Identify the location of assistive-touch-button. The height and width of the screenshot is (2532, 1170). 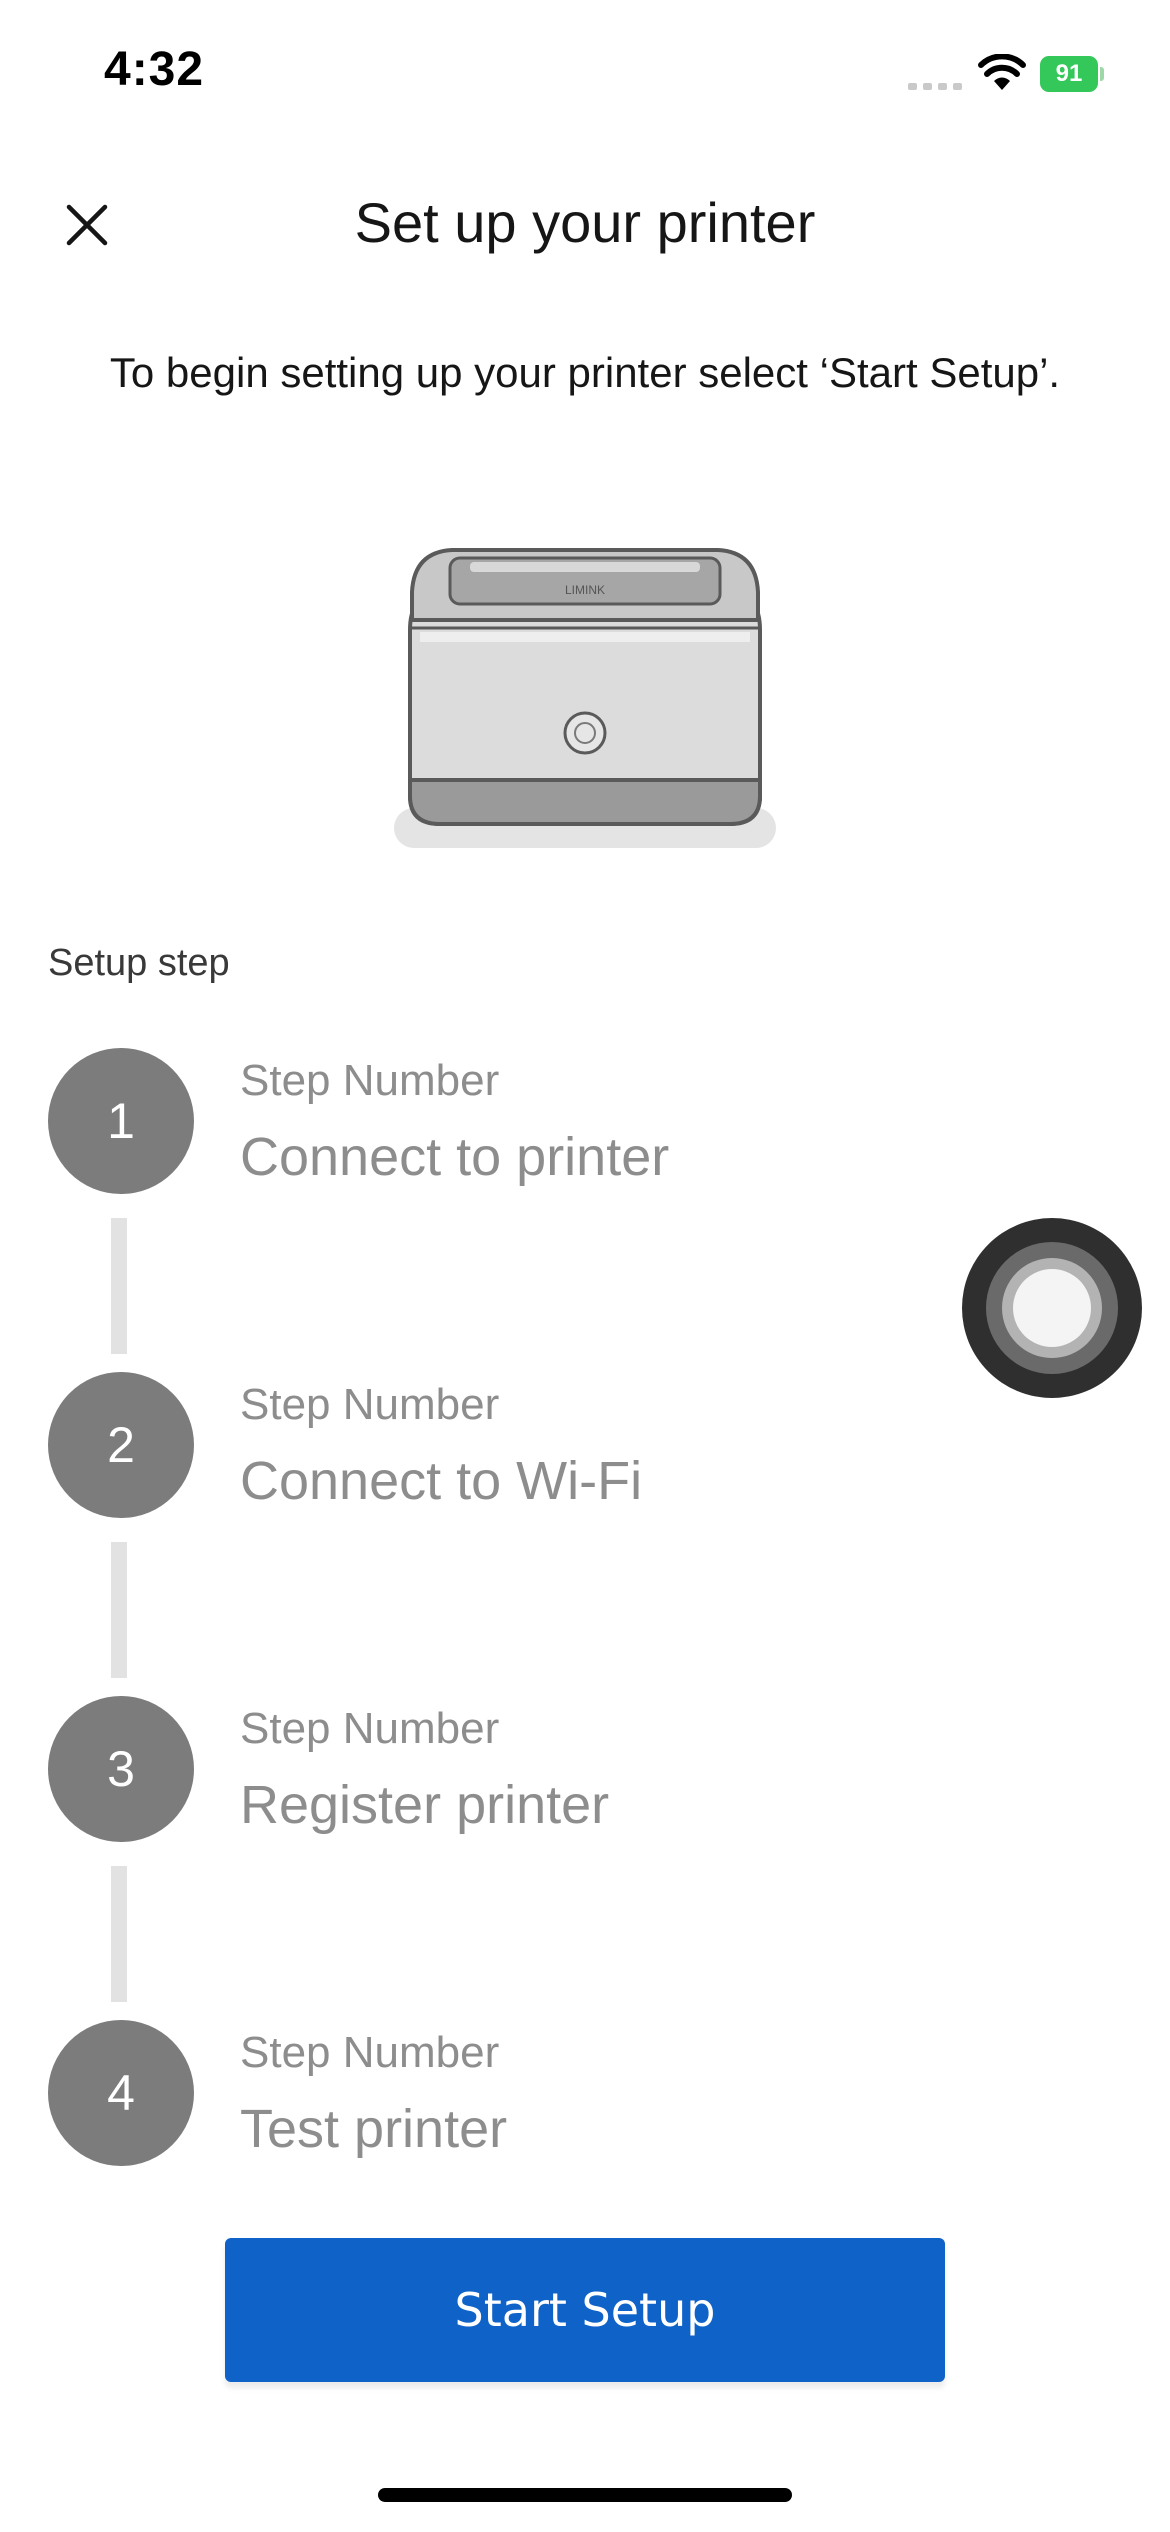
(1052, 1308).